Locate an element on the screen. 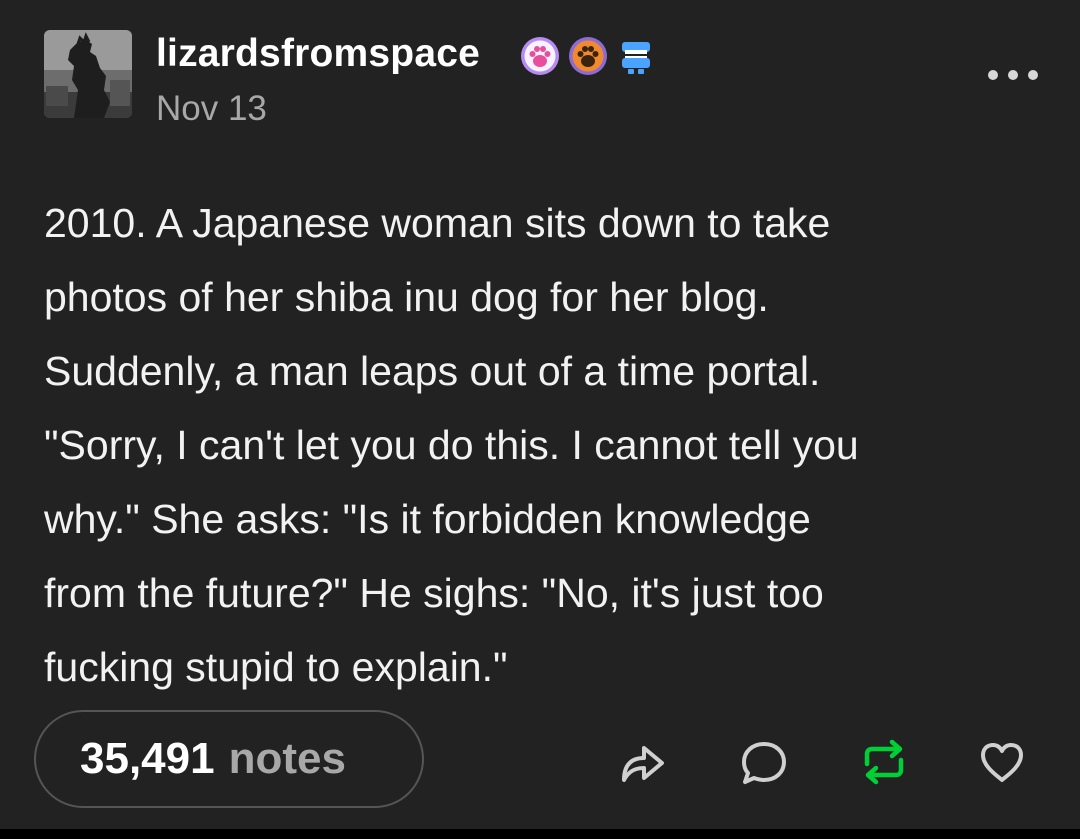  badges is located at coordinates (588, 56).